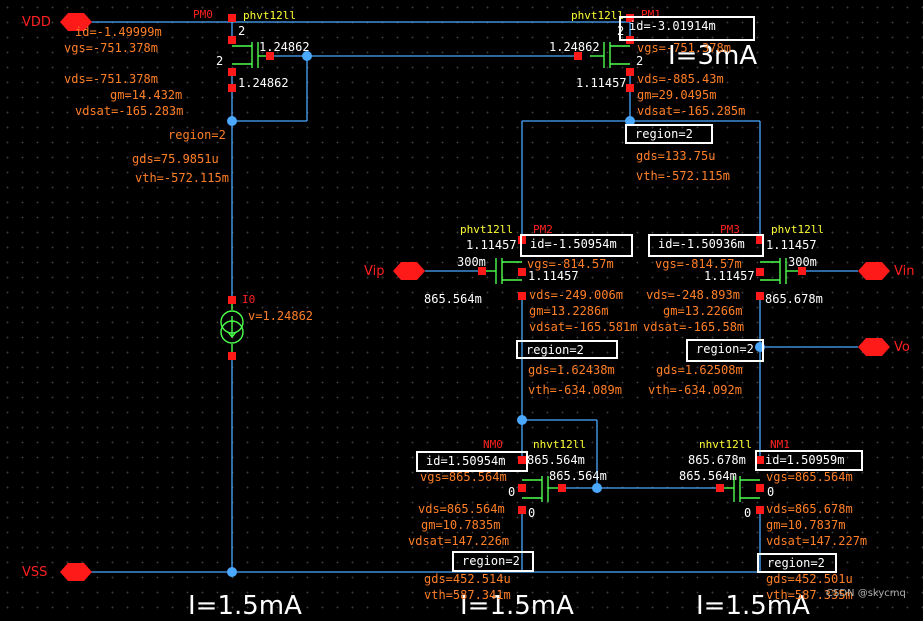 The image size is (923, 621). I want to click on device-name: I0, so click(249, 299).